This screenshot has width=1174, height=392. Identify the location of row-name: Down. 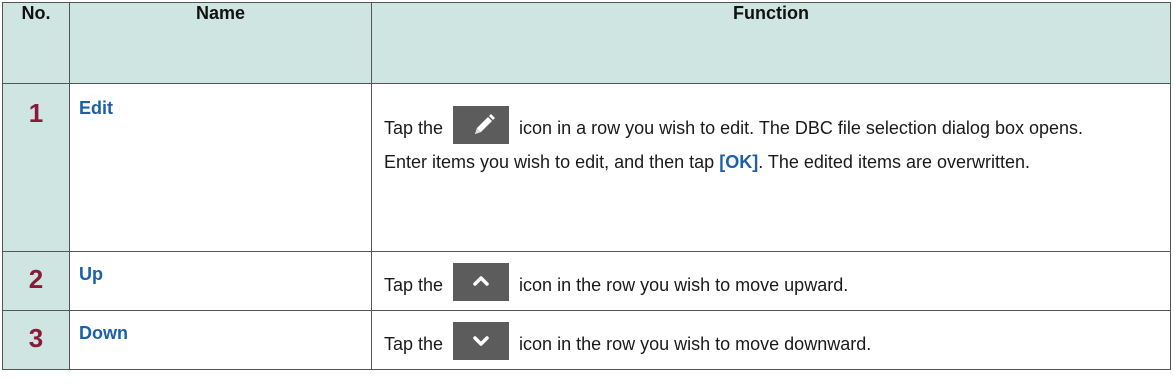
(103, 333).